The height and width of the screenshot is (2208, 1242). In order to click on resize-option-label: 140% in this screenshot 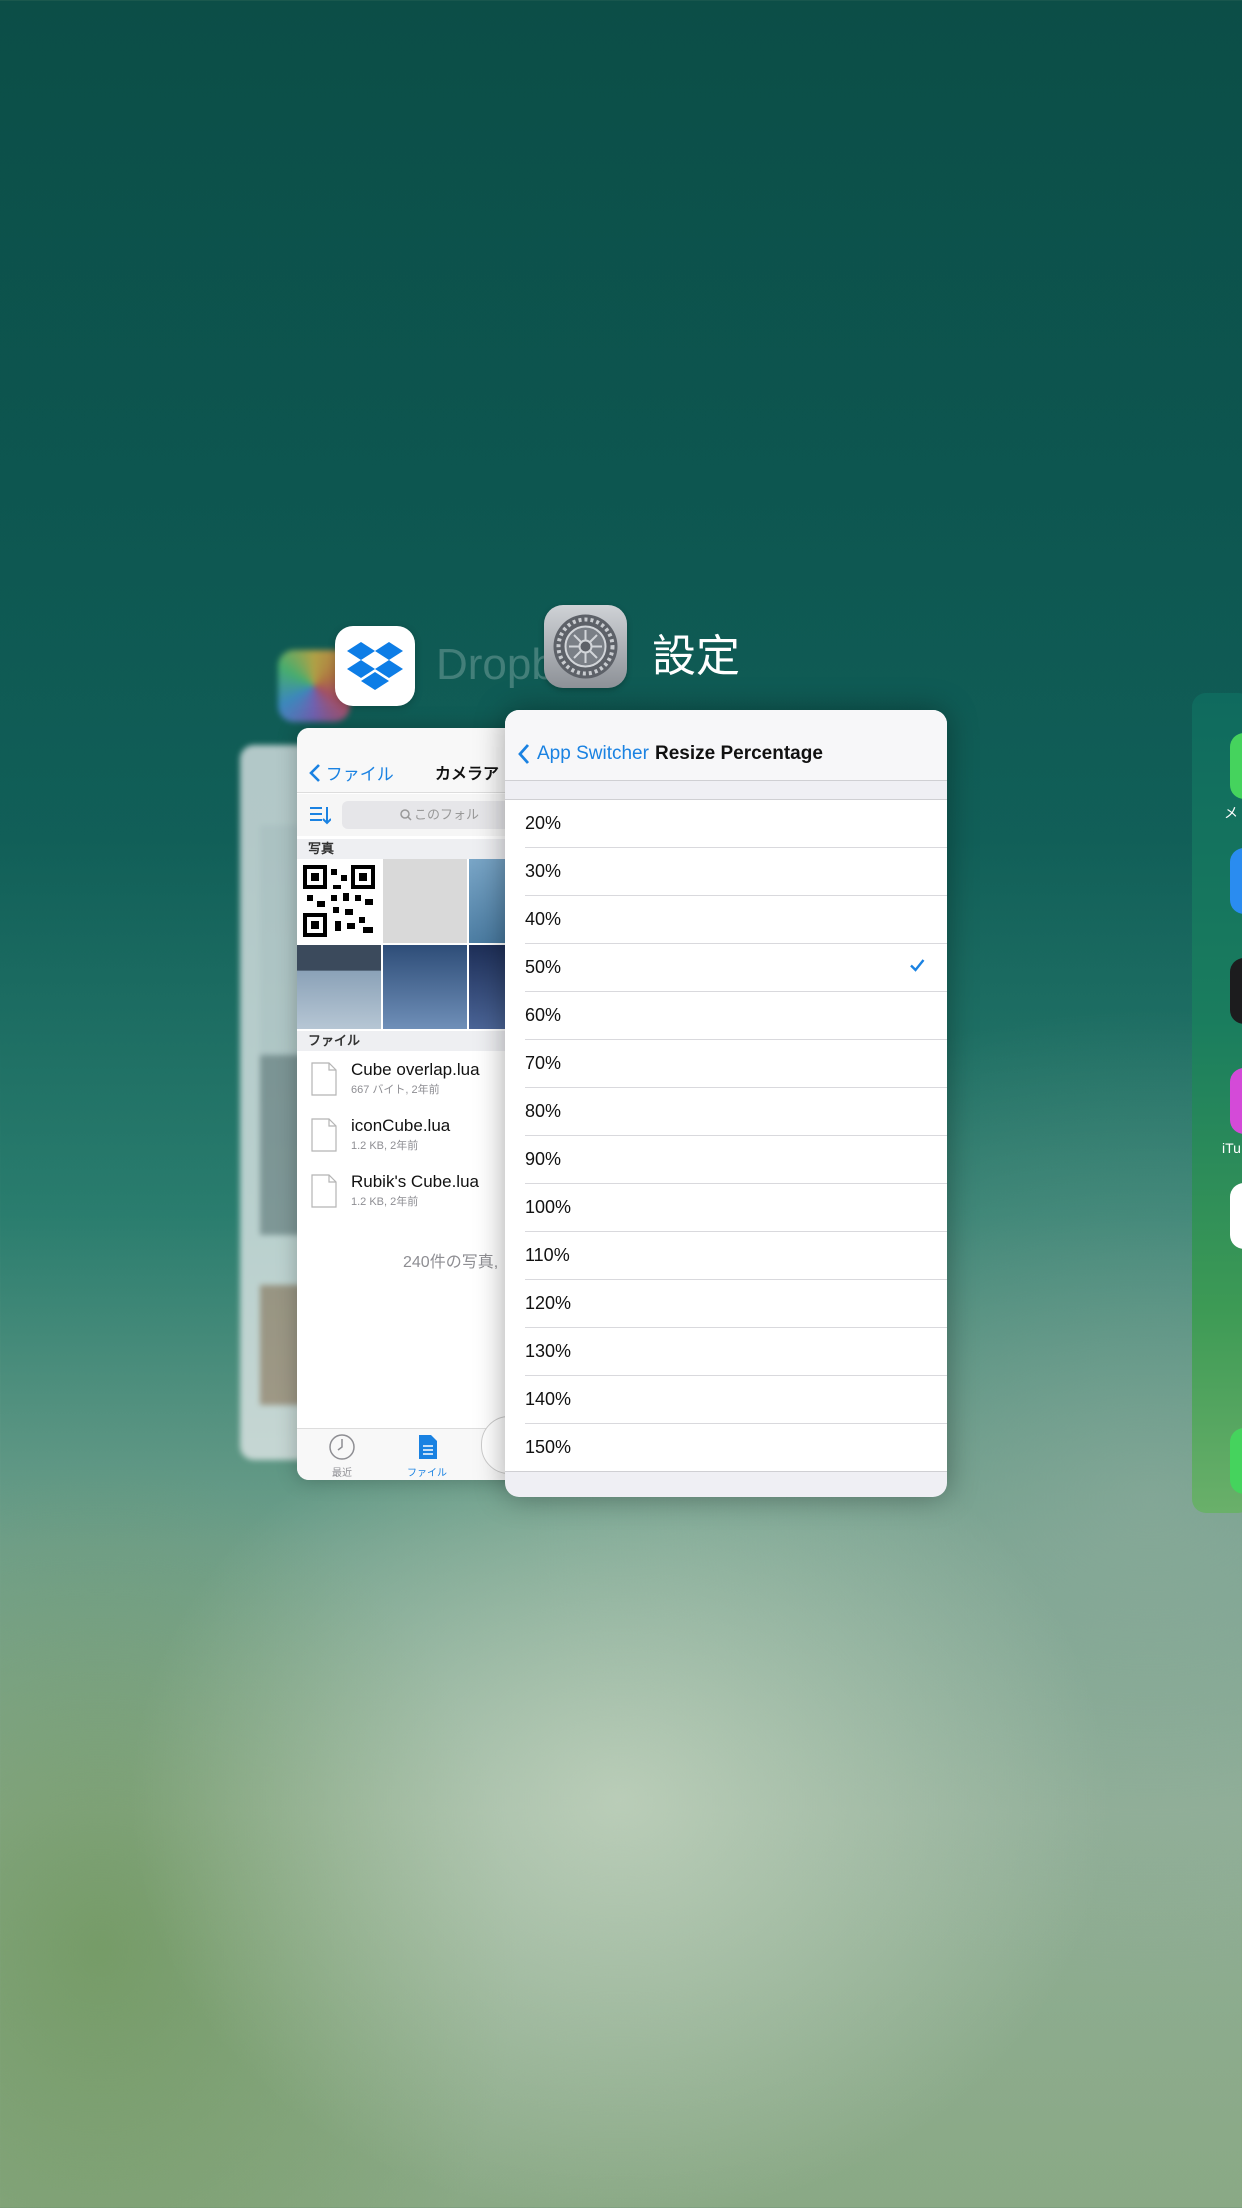, I will do `click(548, 1399)`.